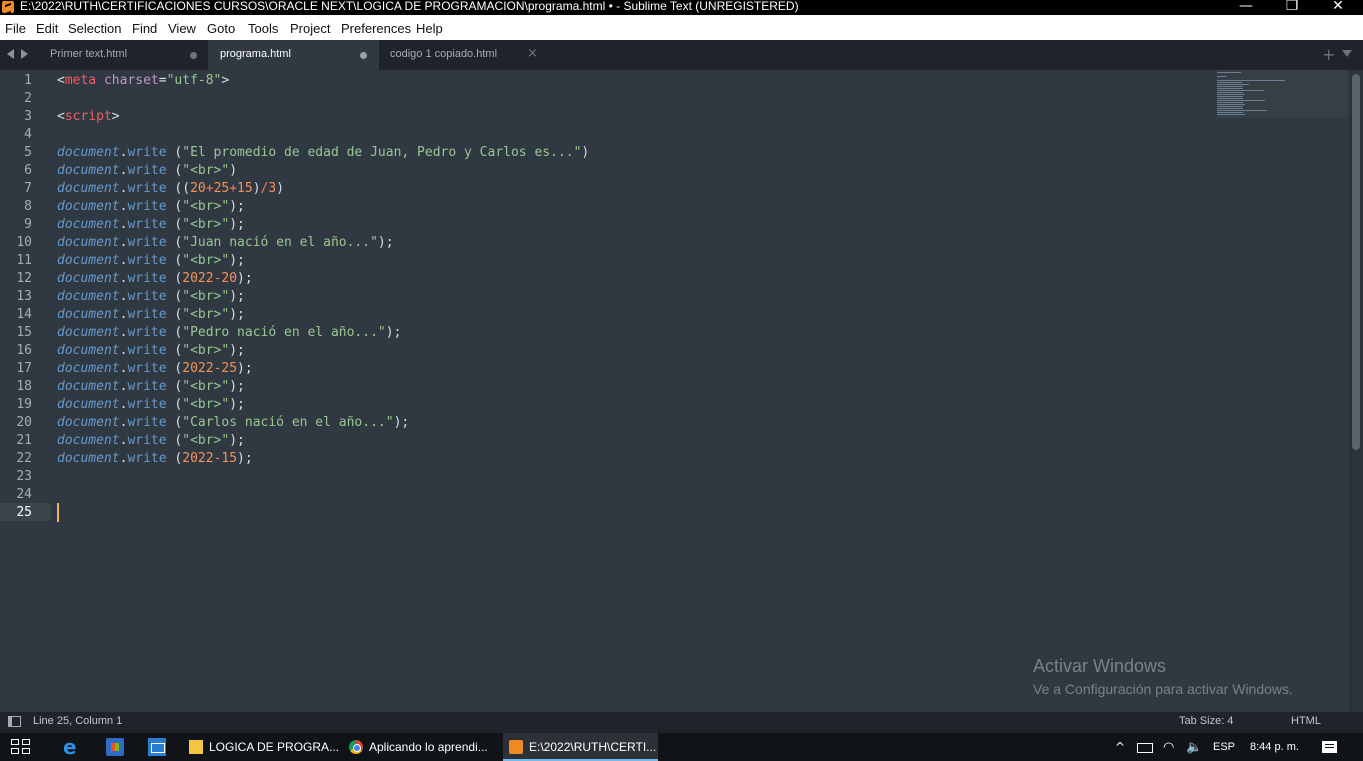 This screenshot has height=761, width=1363. What do you see at coordinates (24, 54) in the screenshot?
I see `tab-scroll-right-icon` at bounding box center [24, 54].